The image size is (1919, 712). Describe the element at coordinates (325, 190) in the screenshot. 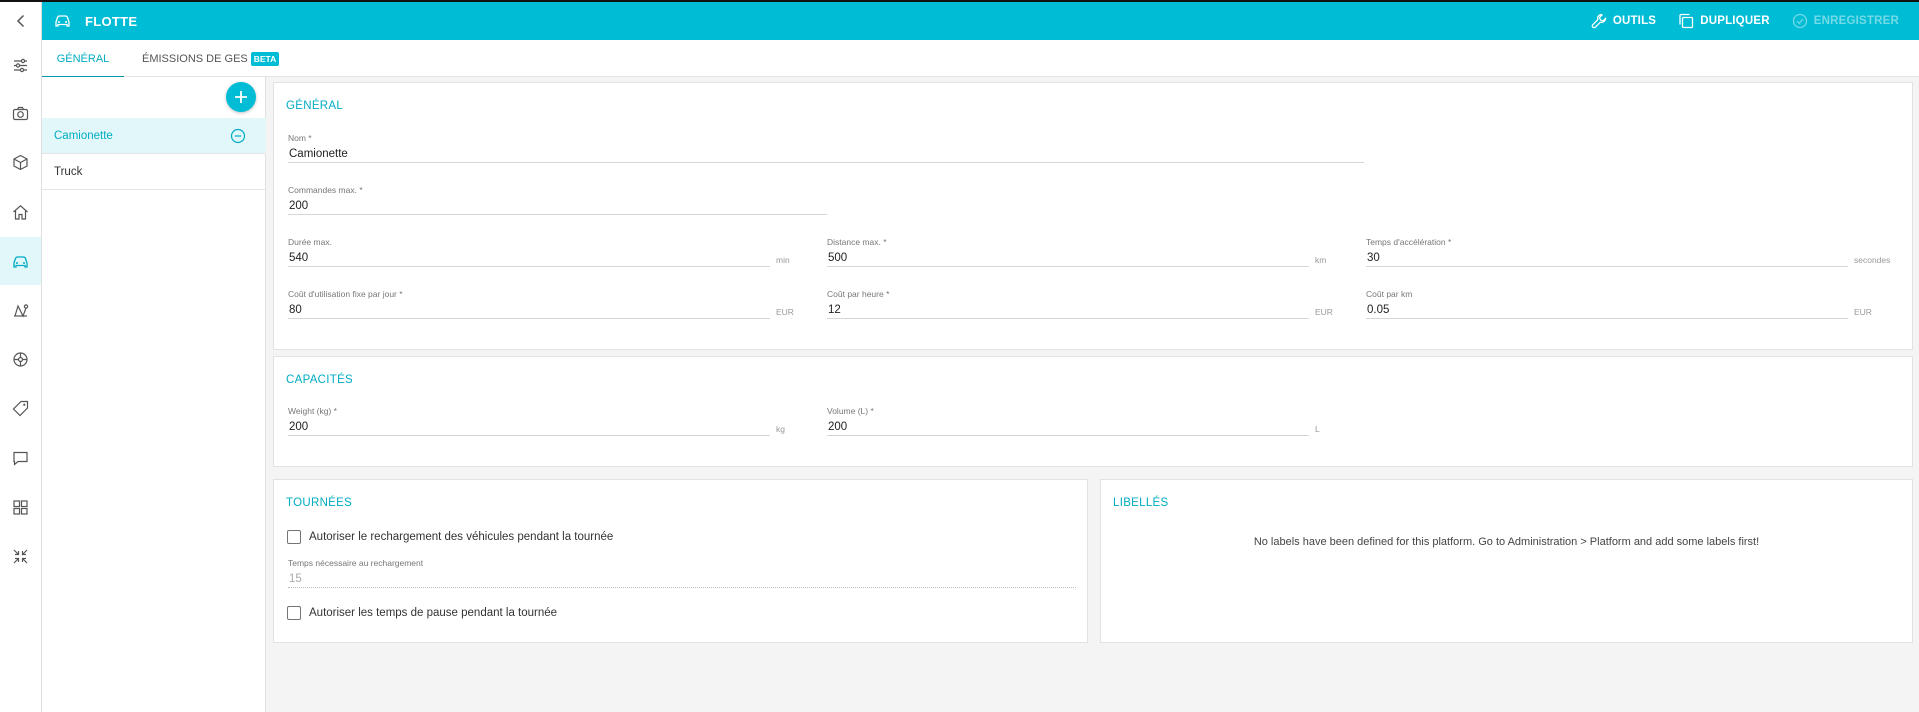

I see `field-label: Commandes max. *` at that location.